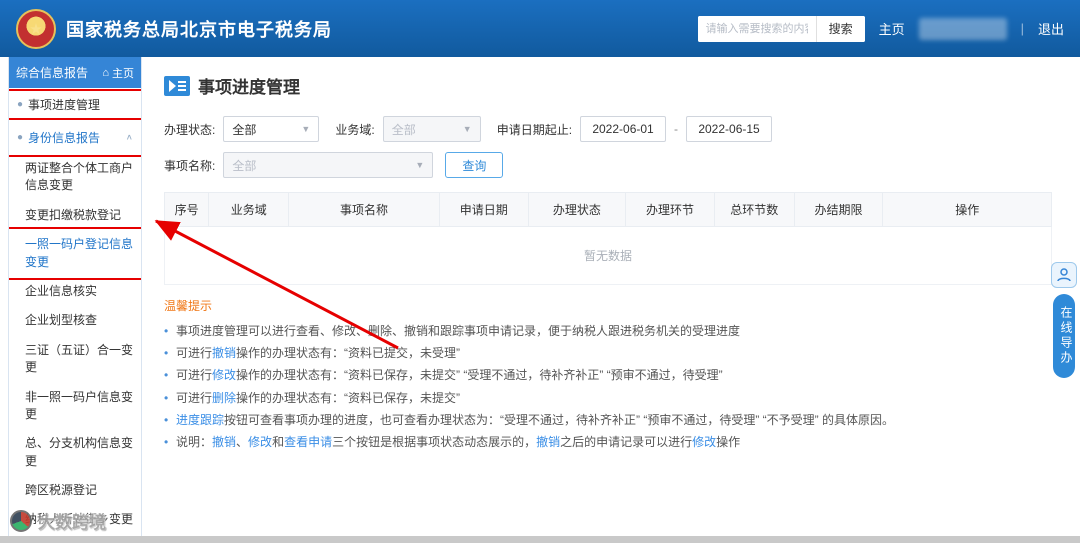 Image resolution: width=1080 pixels, height=543 pixels. I want to click on online-help-widget: 在线导办, so click(1064, 320).